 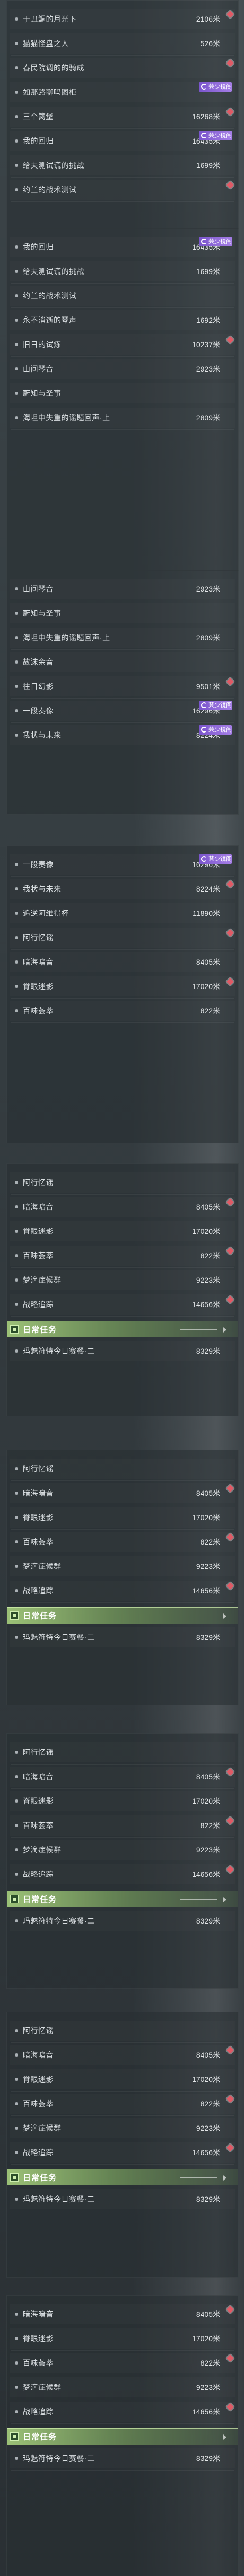 I want to click on row-divider, so click(x=123, y=1022).